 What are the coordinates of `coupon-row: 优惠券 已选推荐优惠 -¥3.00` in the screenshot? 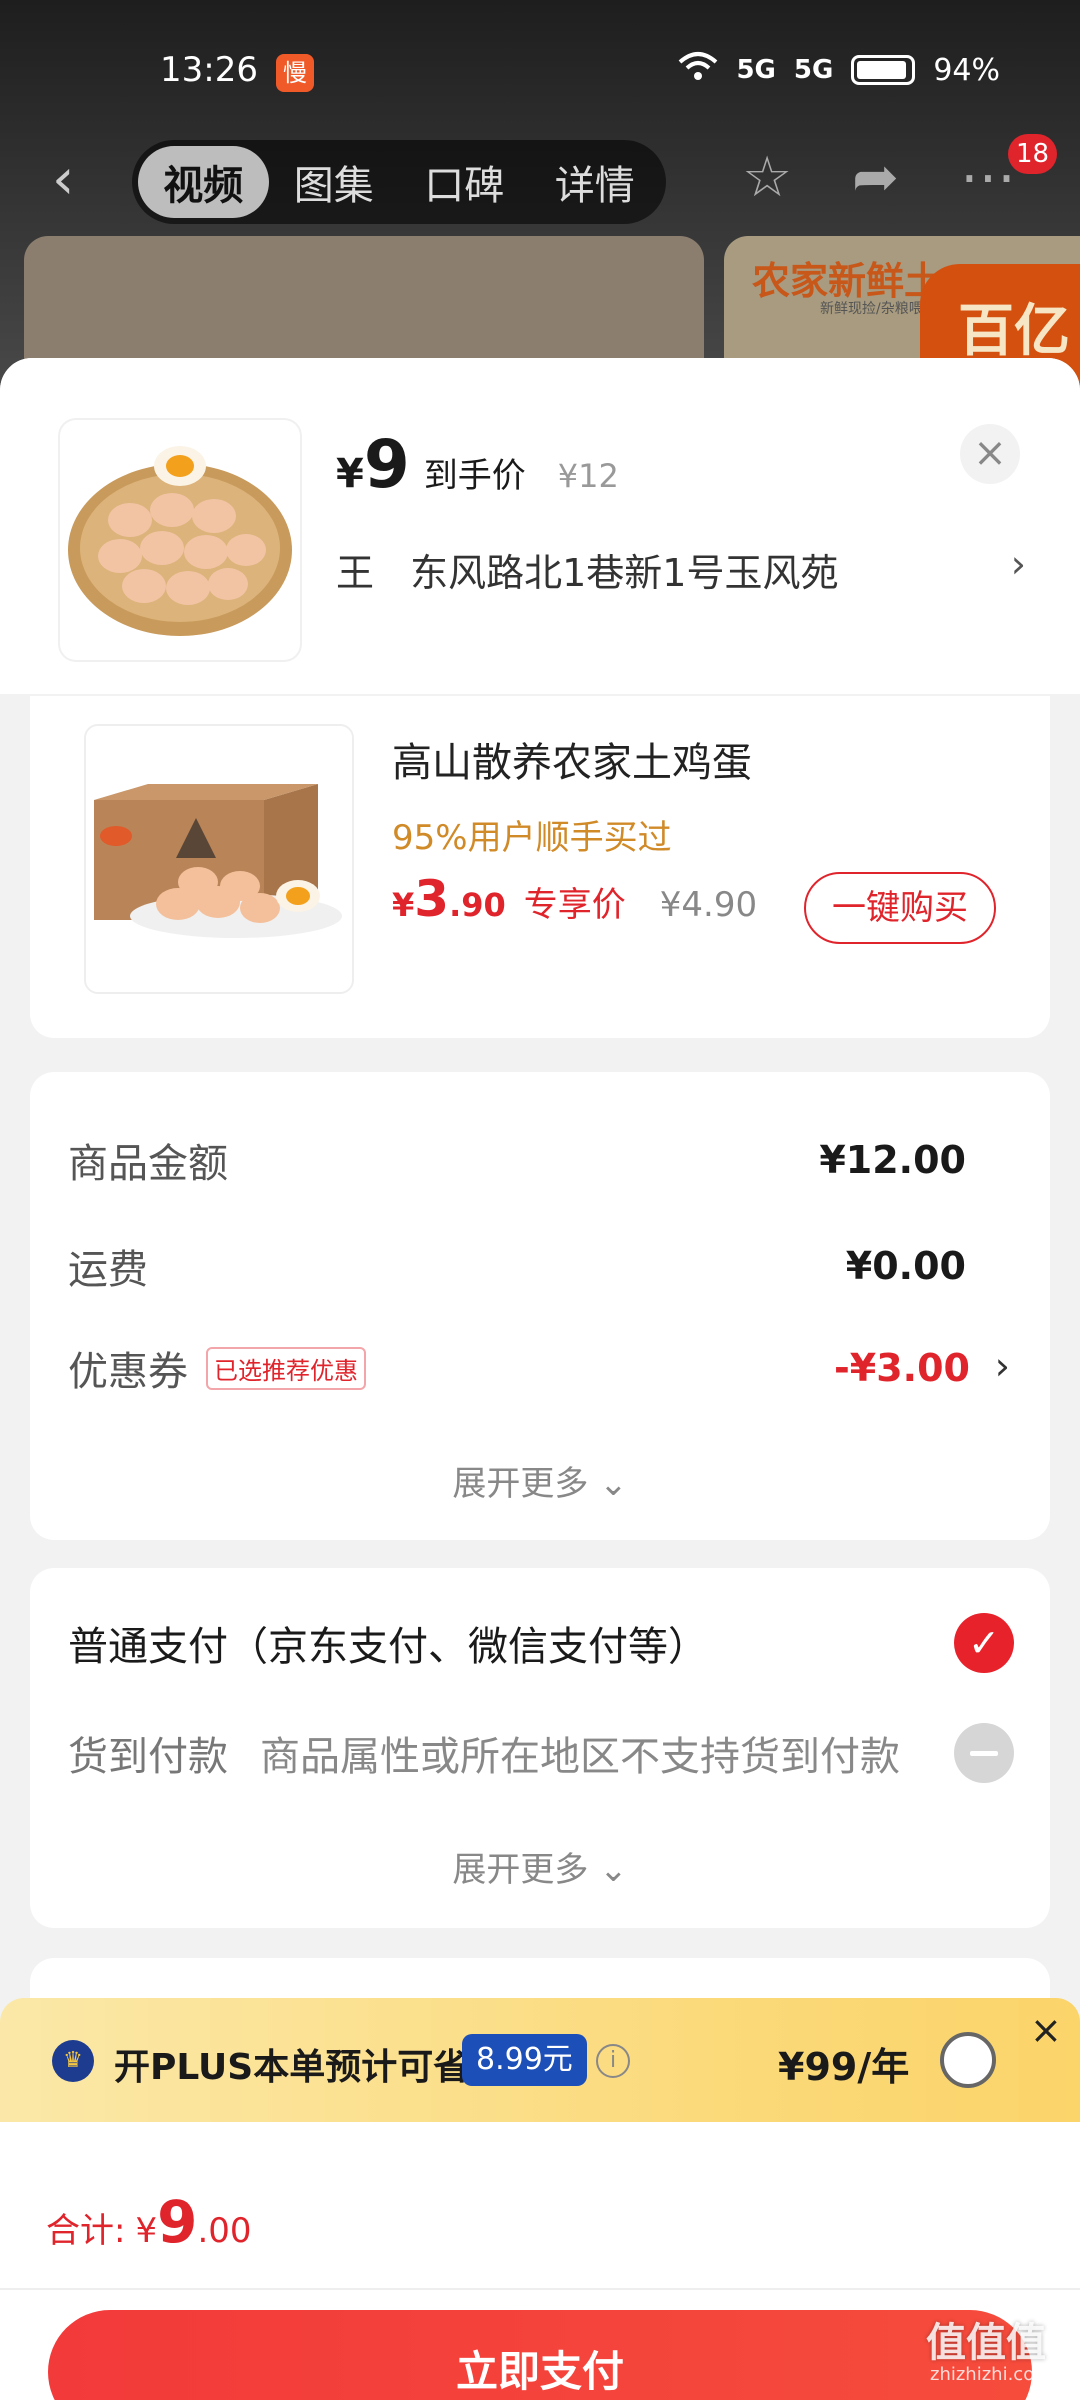 It's located at (519, 1368).